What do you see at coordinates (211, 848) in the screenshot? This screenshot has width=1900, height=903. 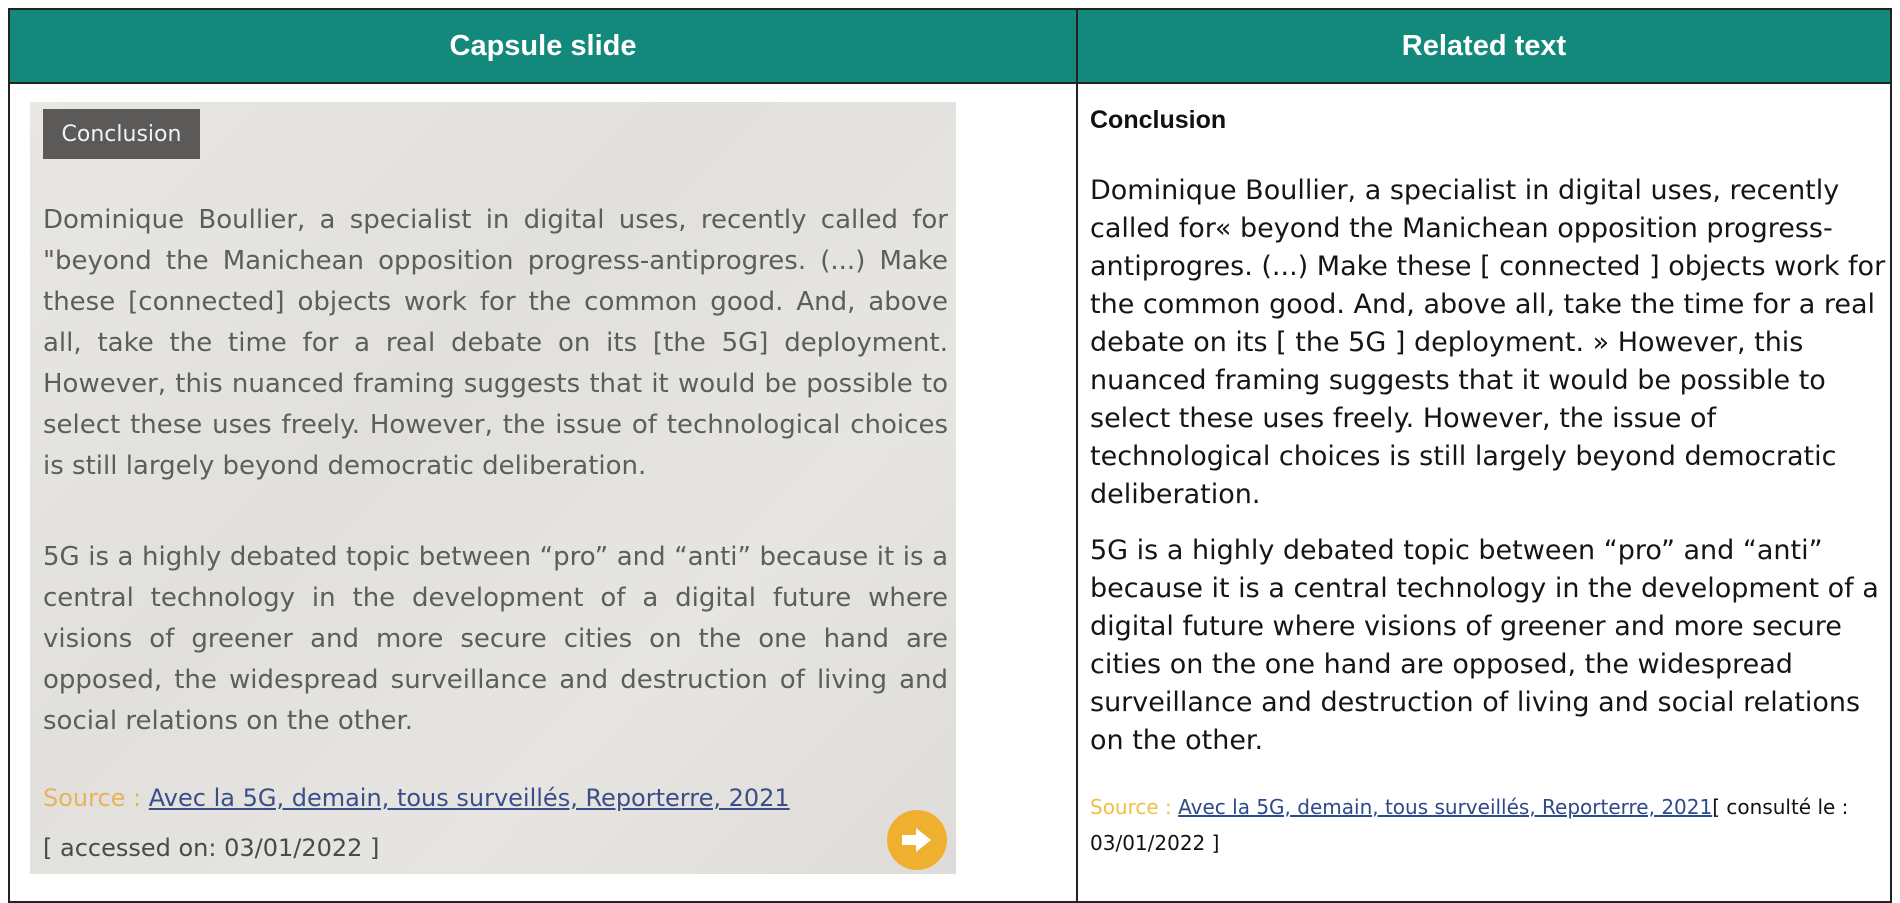 I see `slide-accessed-date: [ accessed on: 03/01/2022 ]` at bounding box center [211, 848].